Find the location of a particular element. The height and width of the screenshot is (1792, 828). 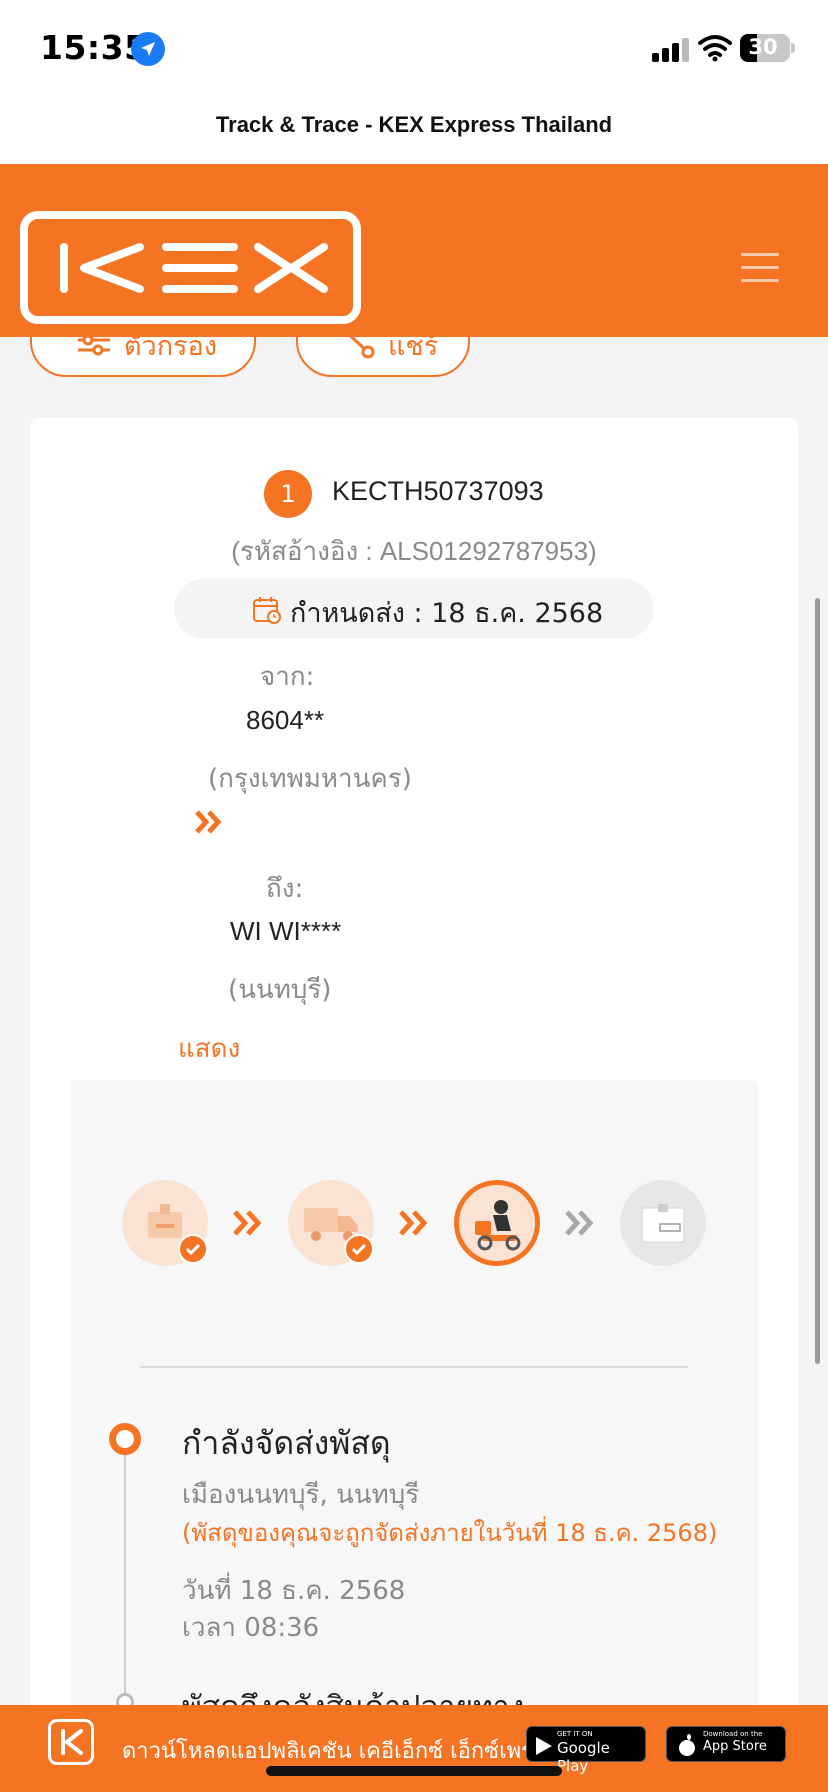

status-bar: 15:35 30 is located at coordinates (414, 49).